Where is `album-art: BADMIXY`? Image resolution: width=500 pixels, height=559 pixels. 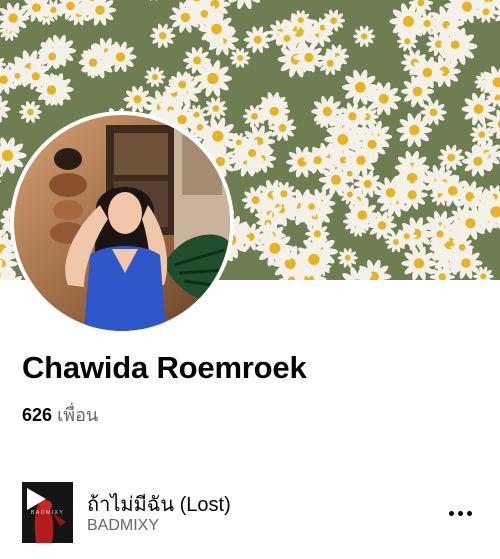 album-art: BADMIXY is located at coordinates (47, 512).